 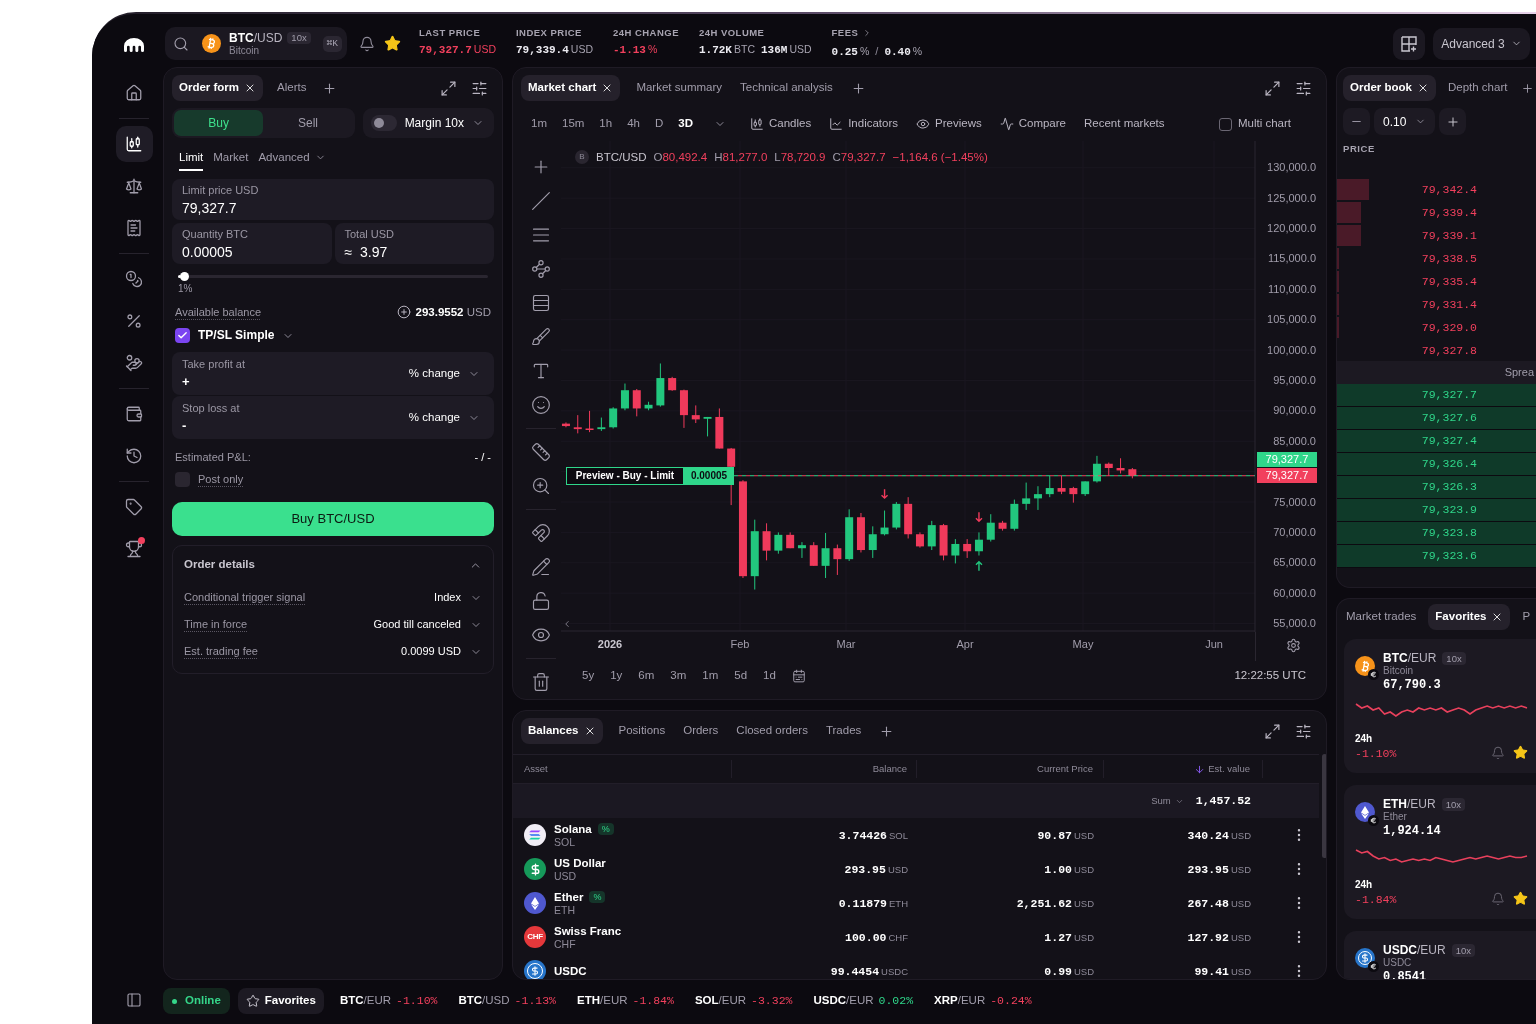 What do you see at coordinates (444, 373) in the screenshot?
I see `mode-select: % change` at bounding box center [444, 373].